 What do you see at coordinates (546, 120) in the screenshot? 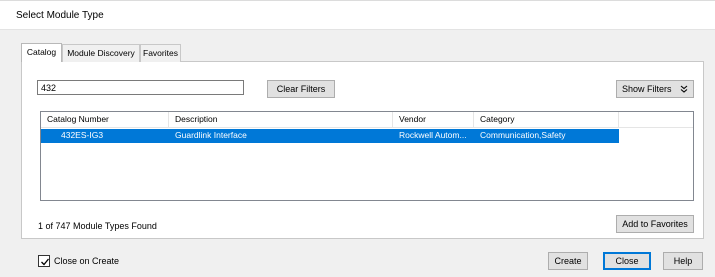
I see `column-header-category: Category` at bounding box center [546, 120].